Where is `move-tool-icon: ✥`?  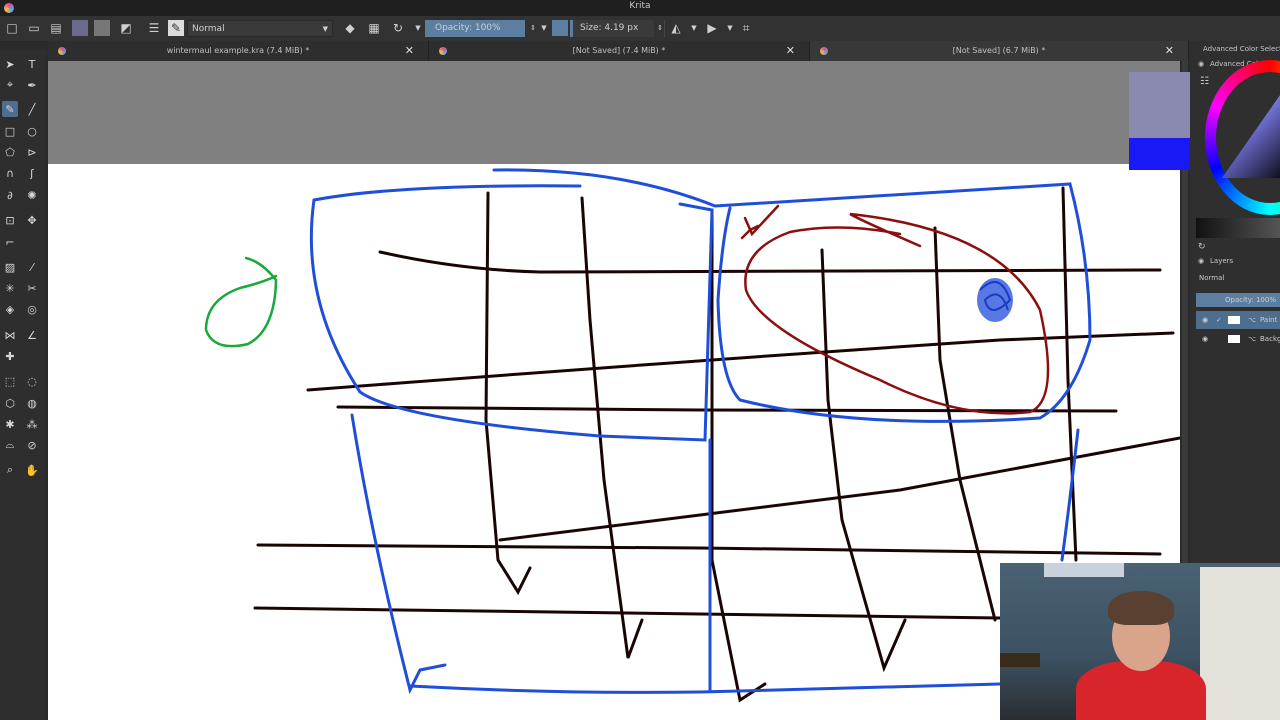 move-tool-icon: ✥ is located at coordinates (32, 220).